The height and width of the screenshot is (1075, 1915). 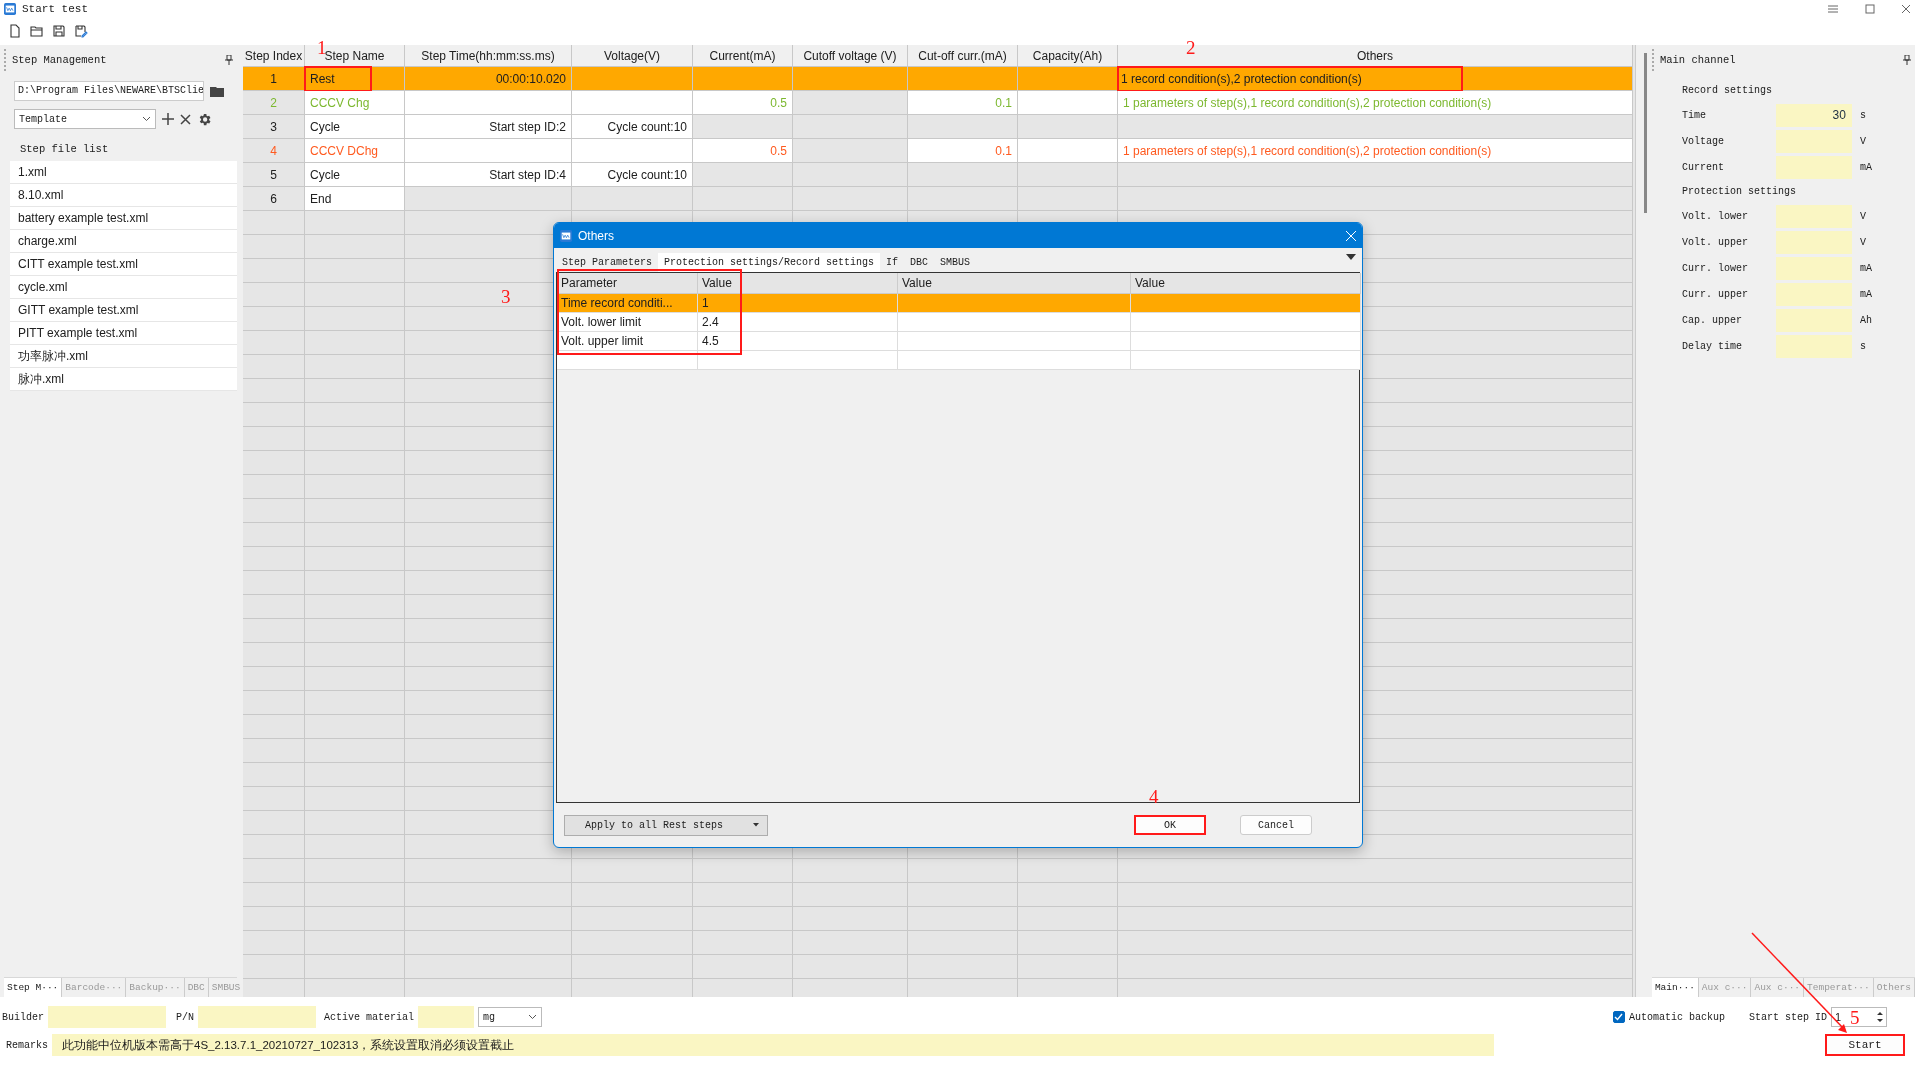 What do you see at coordinates (892, 262) in the screenshot?
I see `dialog-tab: If` at bounding box center [892, 262].